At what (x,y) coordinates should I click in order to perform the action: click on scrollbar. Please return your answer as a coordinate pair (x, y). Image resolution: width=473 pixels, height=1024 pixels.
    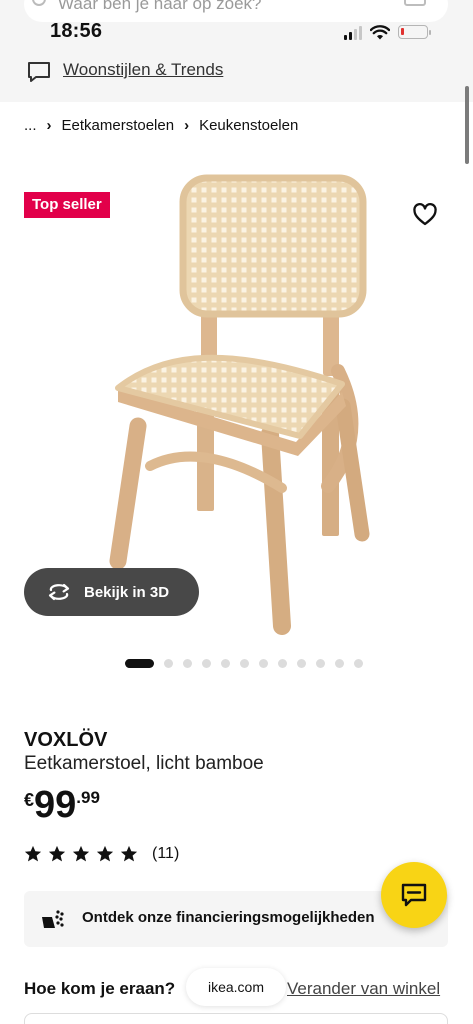
    Looking at the image, I should click on (467, 125).